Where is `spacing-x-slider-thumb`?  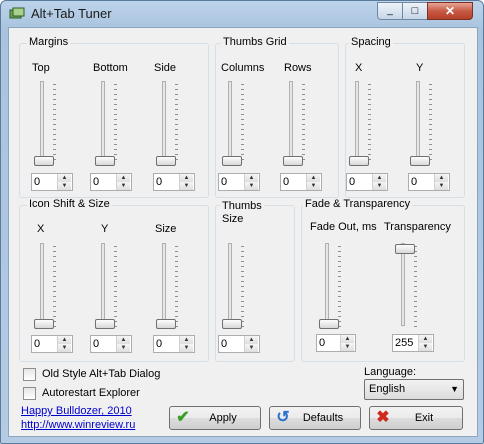 spacing-x-slider-thumb is located at coordinates (359, 161).